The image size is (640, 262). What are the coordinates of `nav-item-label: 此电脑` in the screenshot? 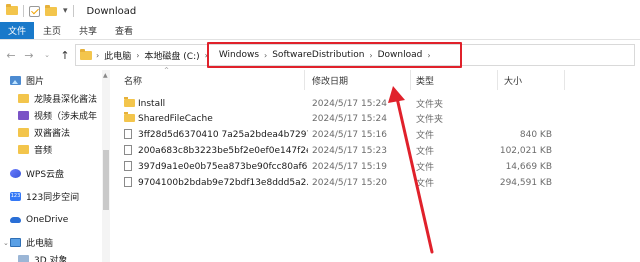 It's located at (40, 244).